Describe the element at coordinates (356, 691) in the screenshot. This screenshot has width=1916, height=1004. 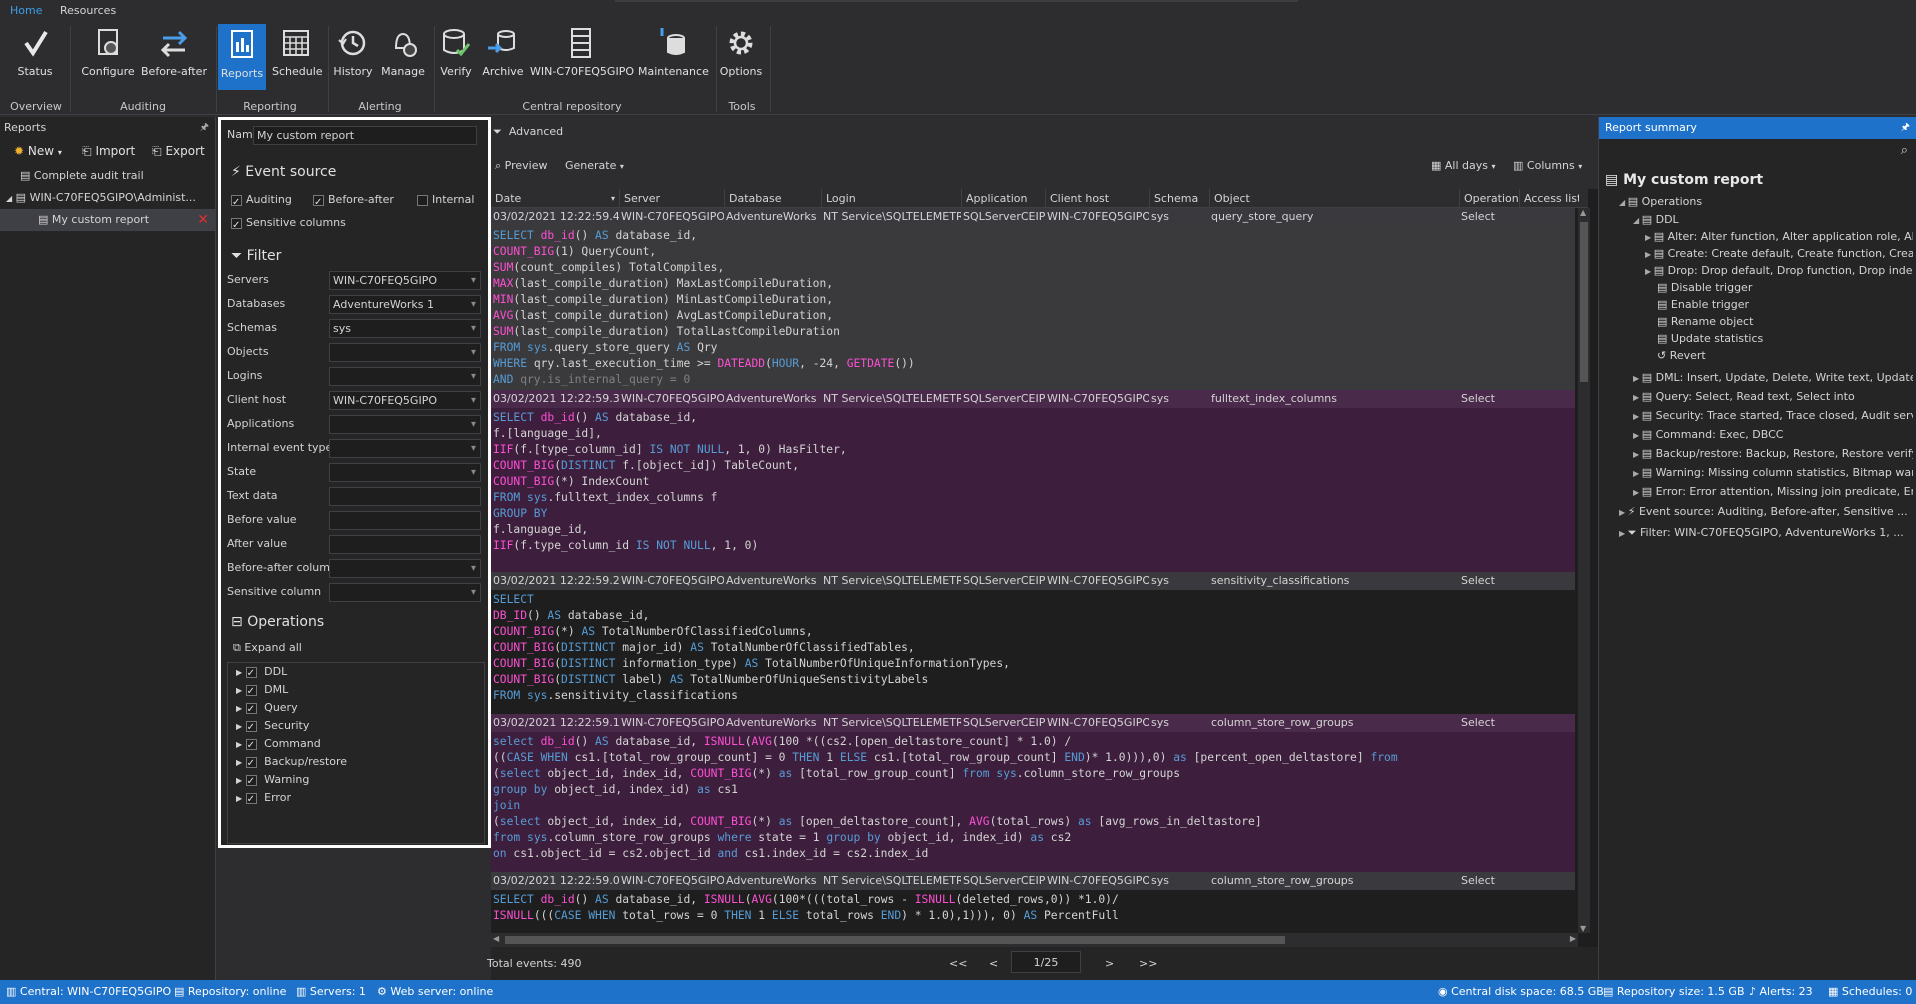
I see `operation-item-dml: ▶ DML` at that location.